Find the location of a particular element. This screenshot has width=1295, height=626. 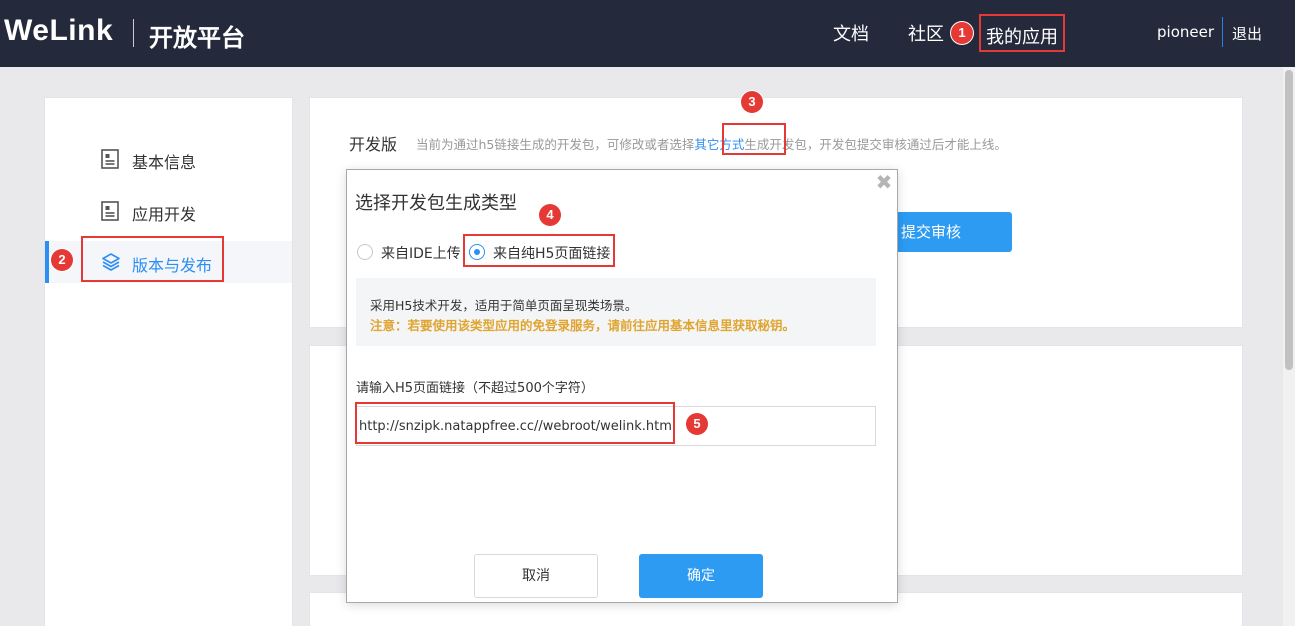

radio-circle is located at coordinates (365, 252).